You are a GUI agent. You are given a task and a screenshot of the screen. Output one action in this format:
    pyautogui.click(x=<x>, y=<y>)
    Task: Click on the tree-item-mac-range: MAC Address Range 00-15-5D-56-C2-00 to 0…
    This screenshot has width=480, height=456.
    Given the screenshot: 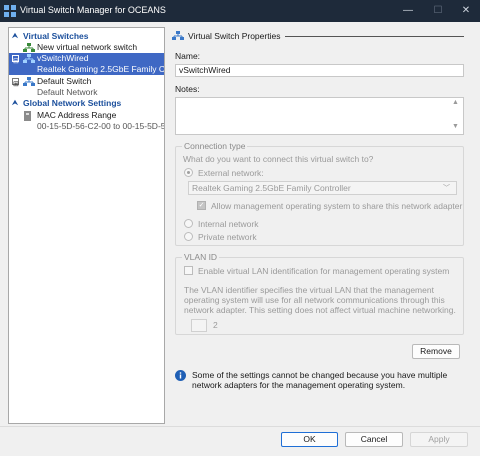 What is the action you would take?
    pyautogui.click(x=86, y=121)
    